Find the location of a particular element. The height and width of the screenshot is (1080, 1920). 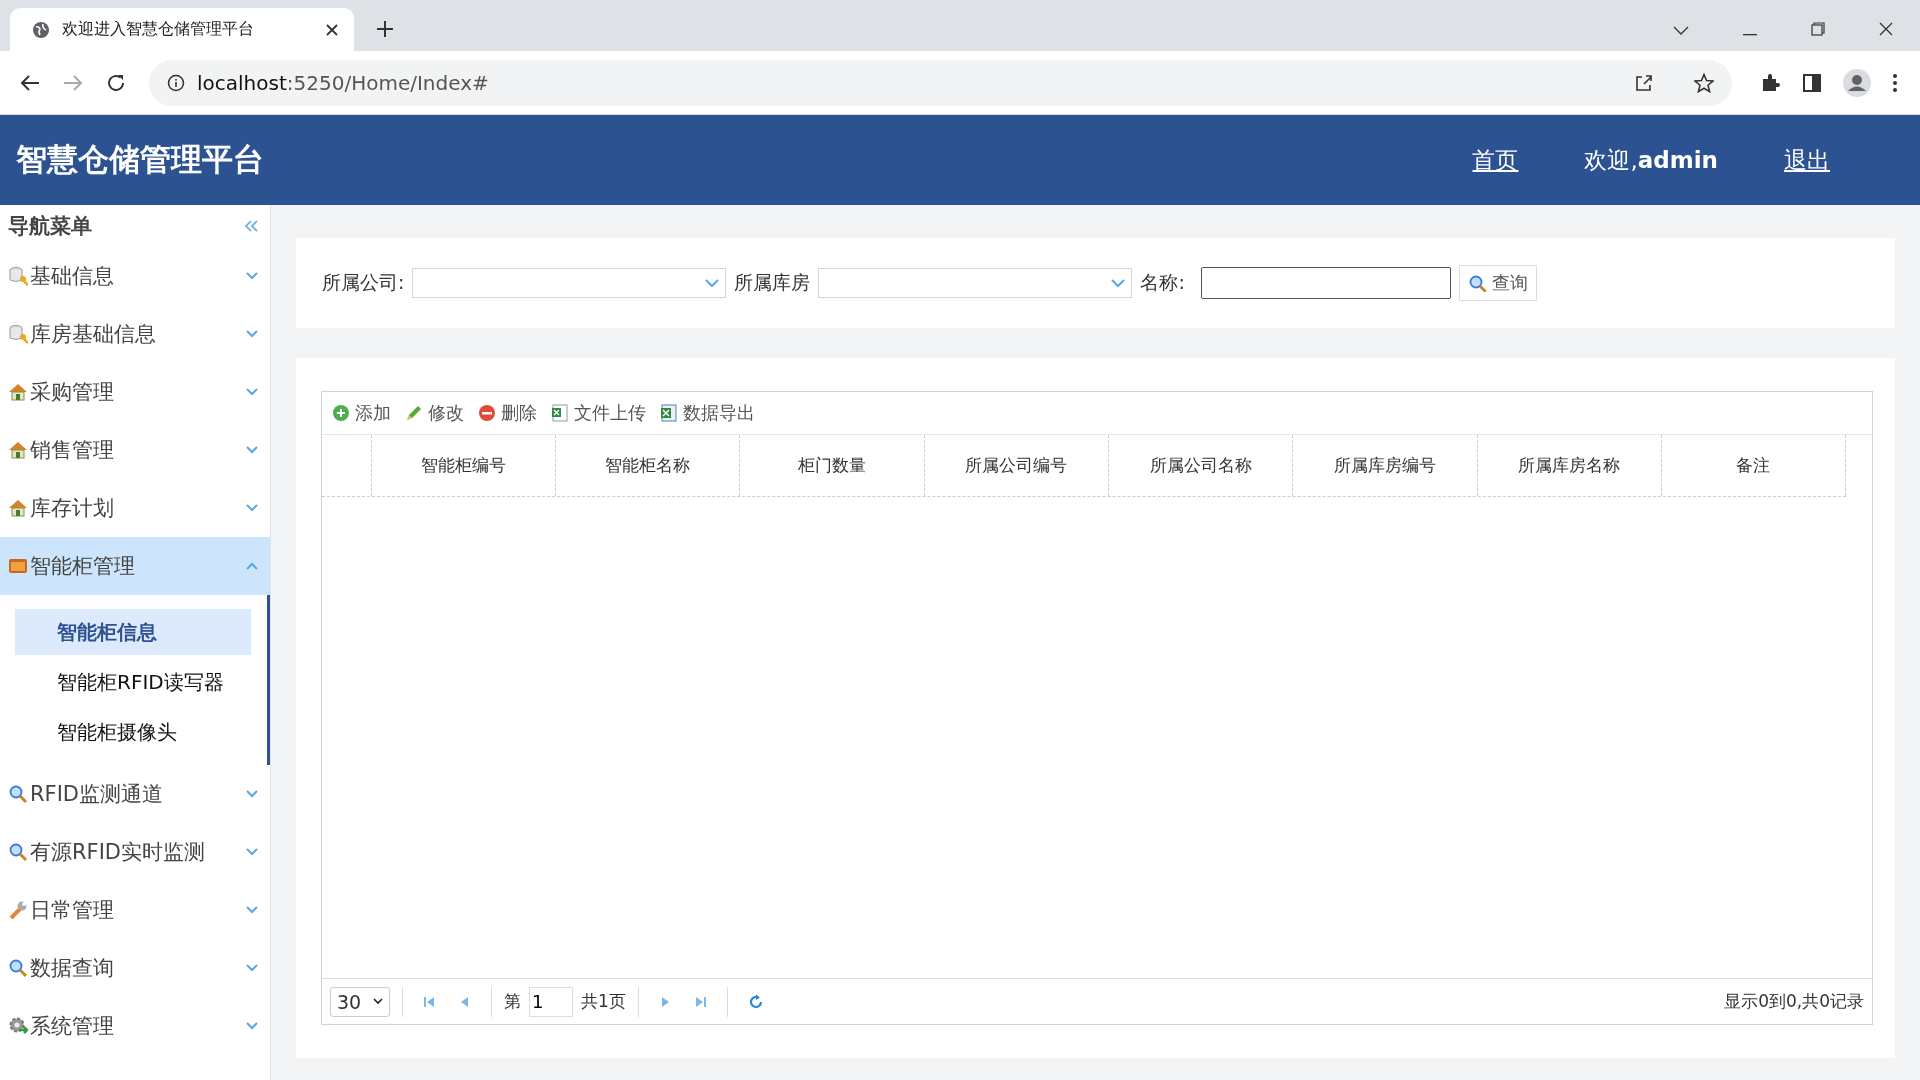

column-header: 智能柜编号 is located at coordinates (464, 465).